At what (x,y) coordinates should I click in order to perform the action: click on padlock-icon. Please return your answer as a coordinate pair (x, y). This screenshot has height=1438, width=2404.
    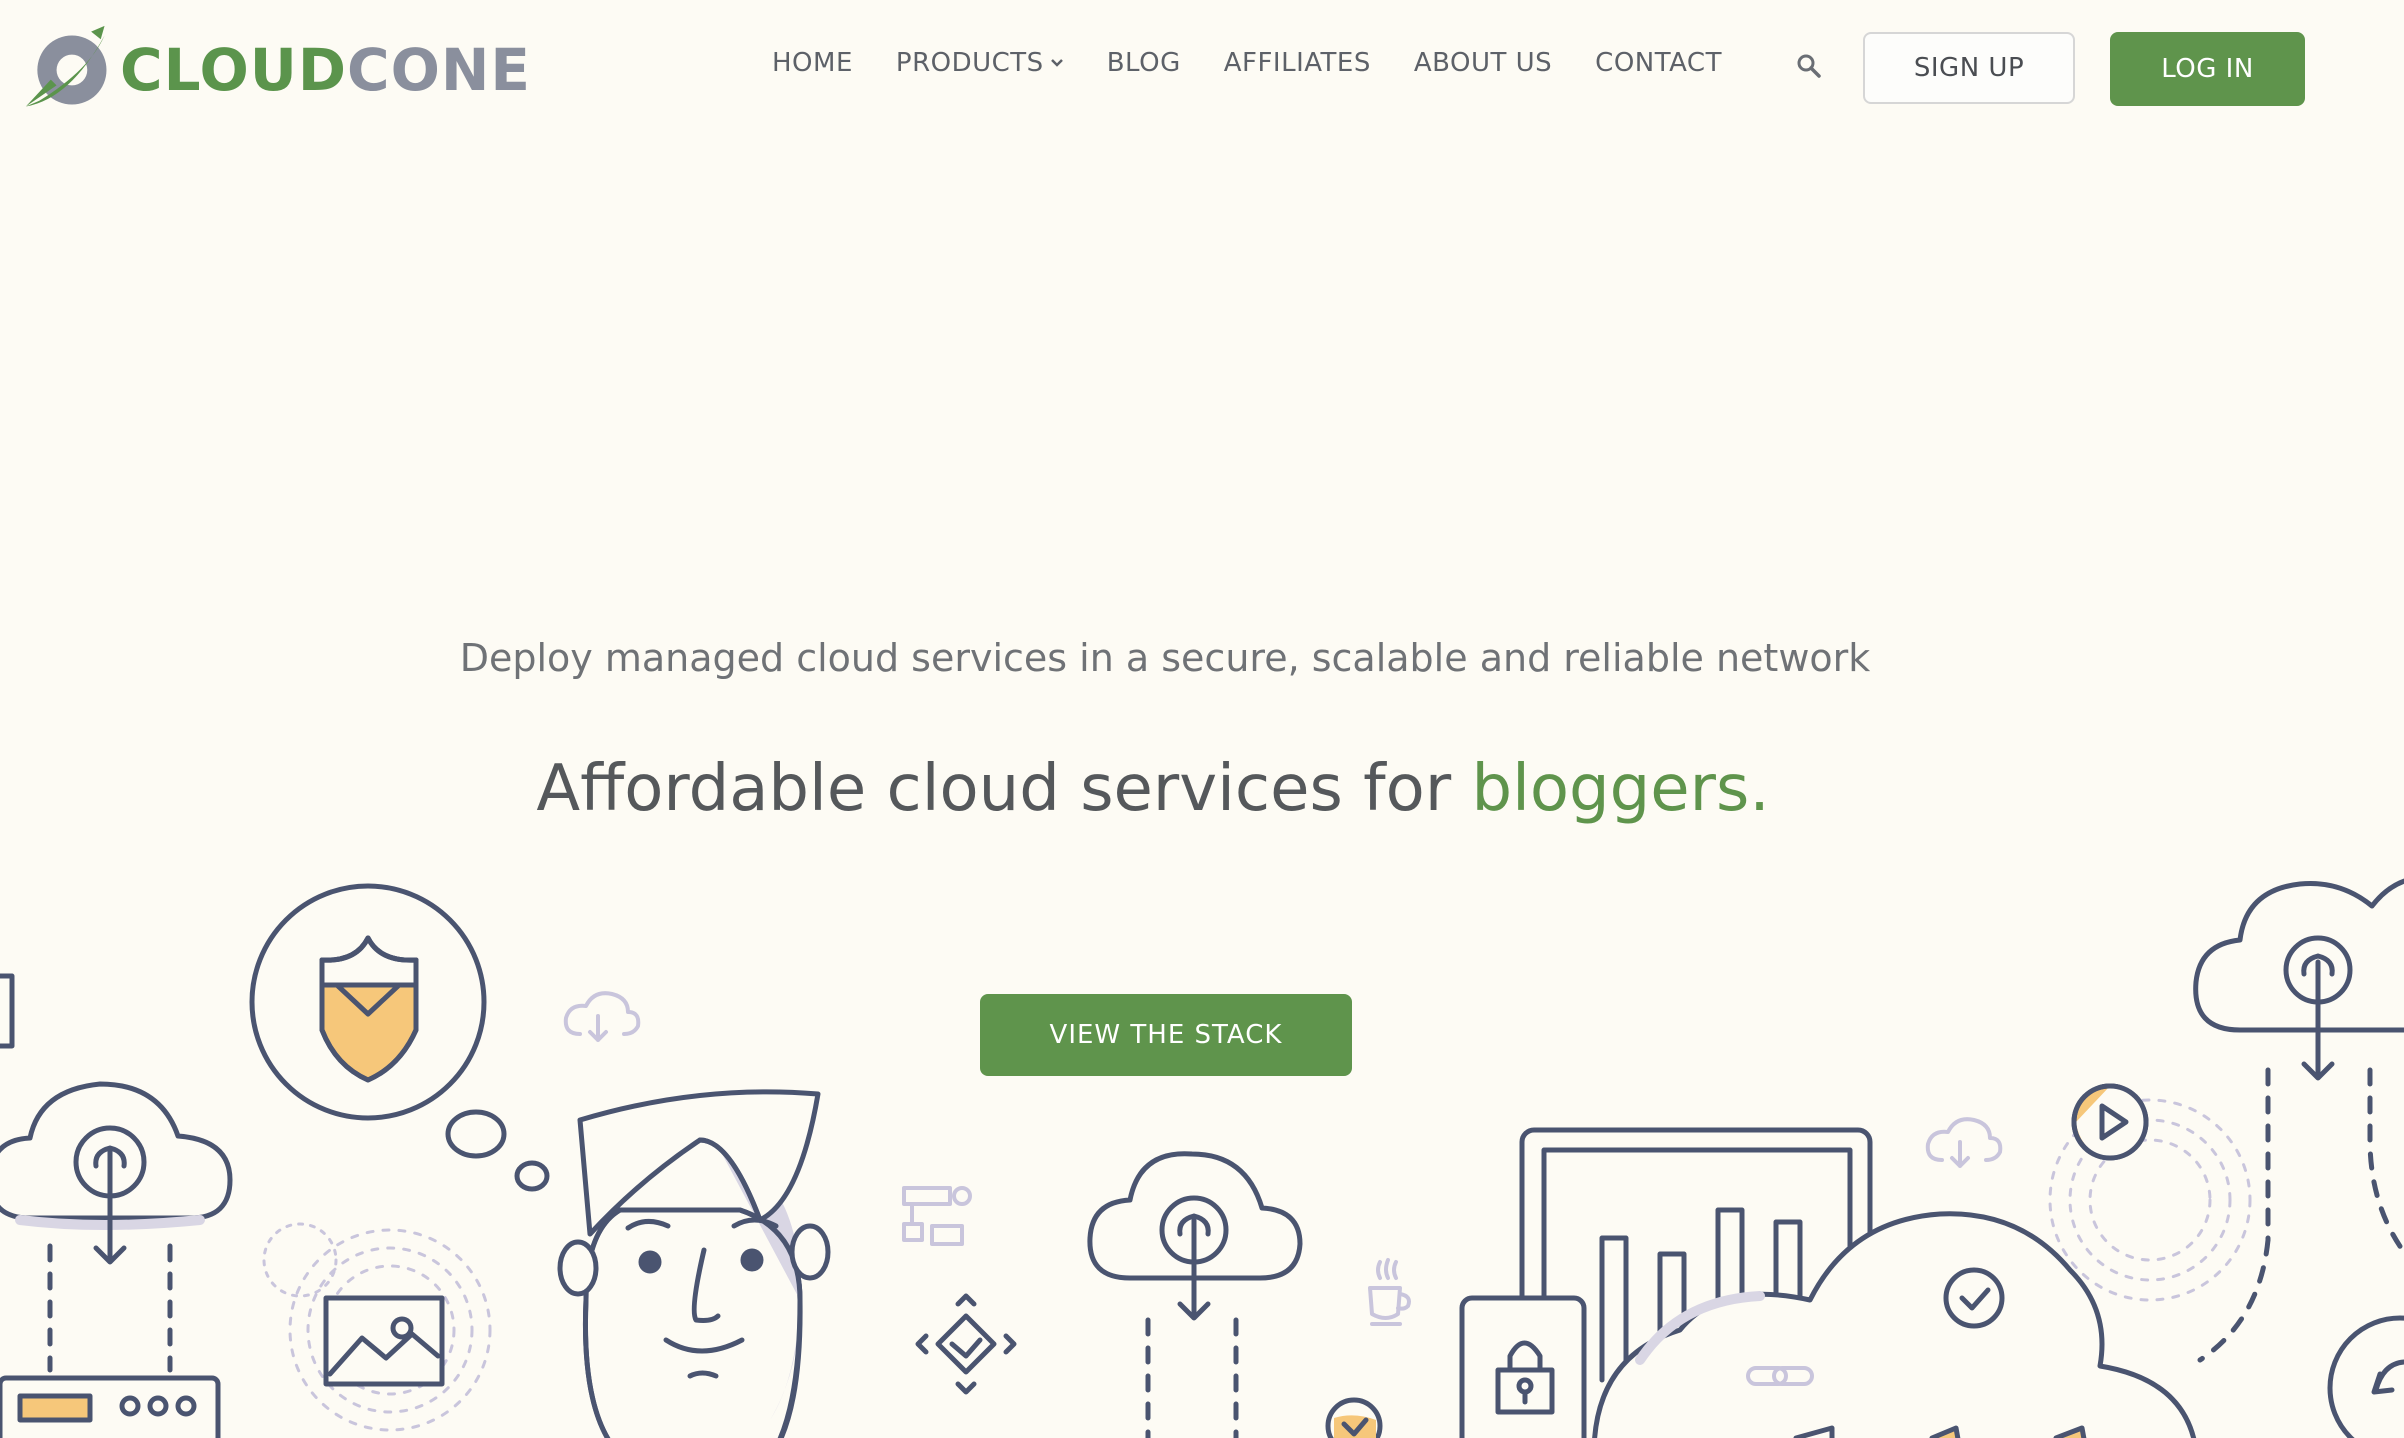
    Looking at the image, I should click on (1523, 1366).